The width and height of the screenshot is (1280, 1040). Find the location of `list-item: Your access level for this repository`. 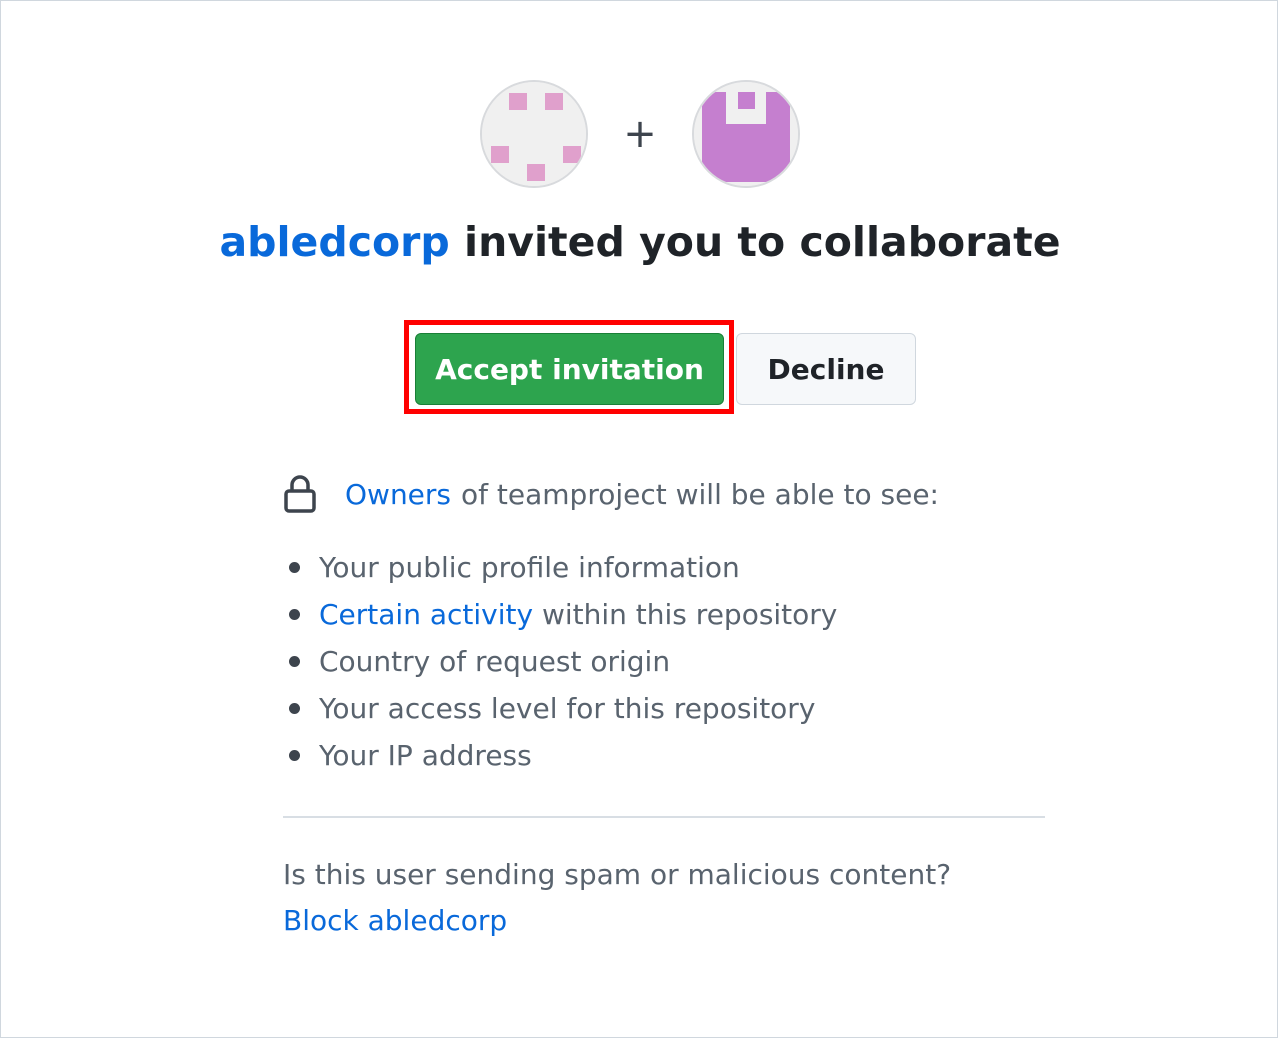

list-item: Your access level for this repository is located at coordinates (560, 708).